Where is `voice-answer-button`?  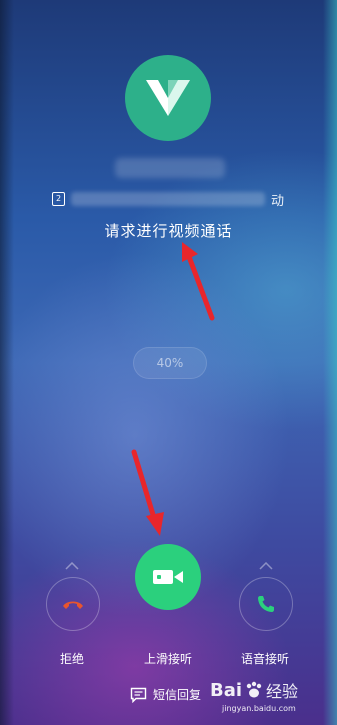 voice-answer-button is located at coordinates (266, 604).